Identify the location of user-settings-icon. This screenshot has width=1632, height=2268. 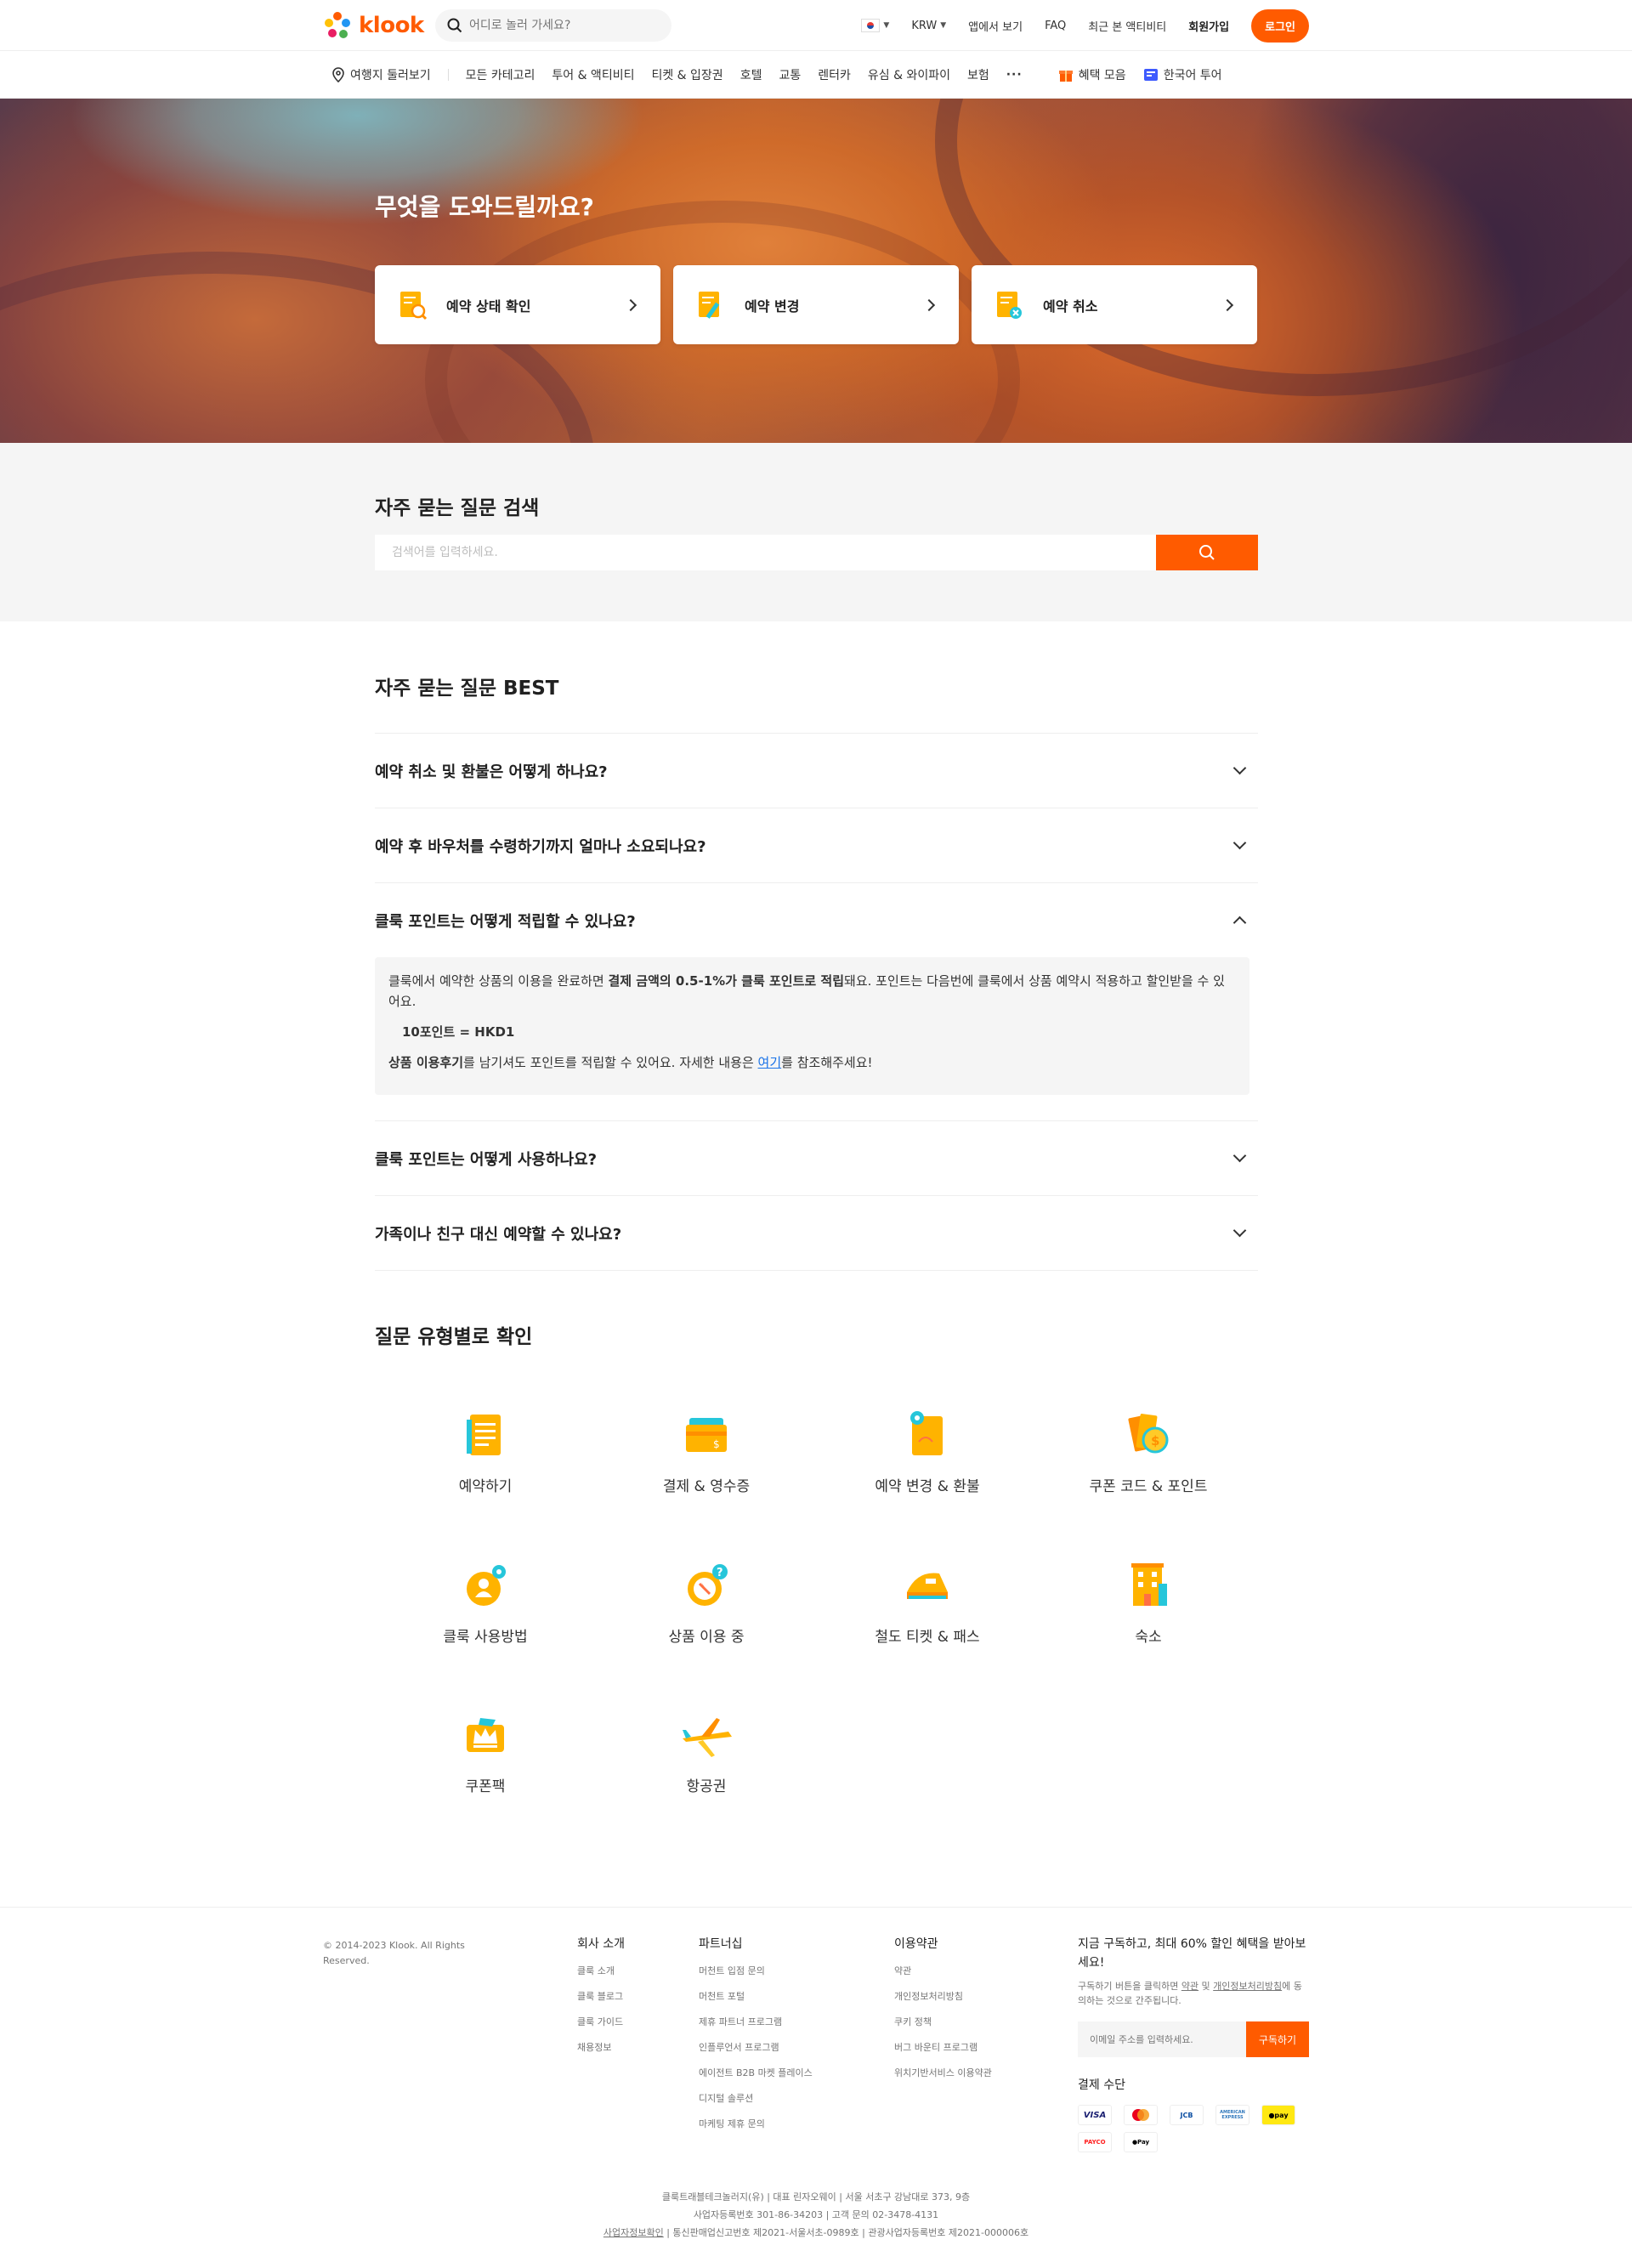
(486, 1585).